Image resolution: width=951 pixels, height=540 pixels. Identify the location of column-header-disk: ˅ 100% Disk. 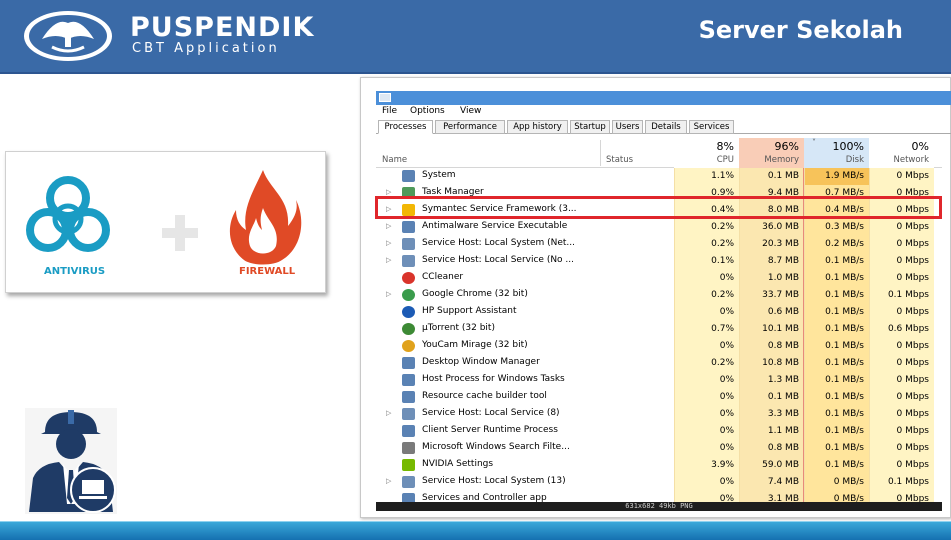
(836, 153).